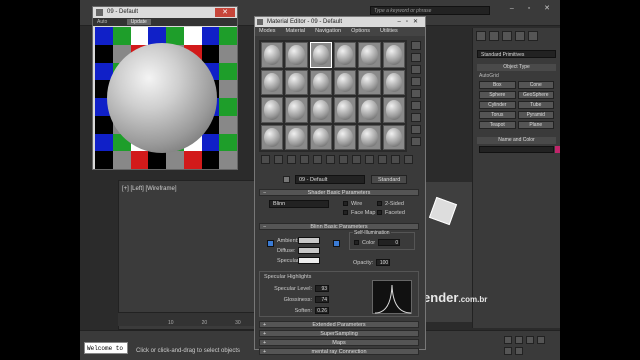  Describe the element at coordinates (389, 242) in the screenshot. I see `self-illum-value: 0` at that location.